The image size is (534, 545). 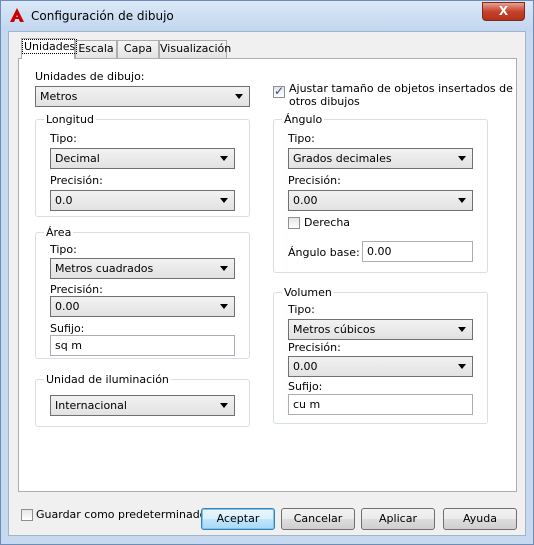 What do you see at coordinates (380, 329) in the screenshot?
I see `volume-type-select: Metros cúbicos` at bounding box center [380, 329].